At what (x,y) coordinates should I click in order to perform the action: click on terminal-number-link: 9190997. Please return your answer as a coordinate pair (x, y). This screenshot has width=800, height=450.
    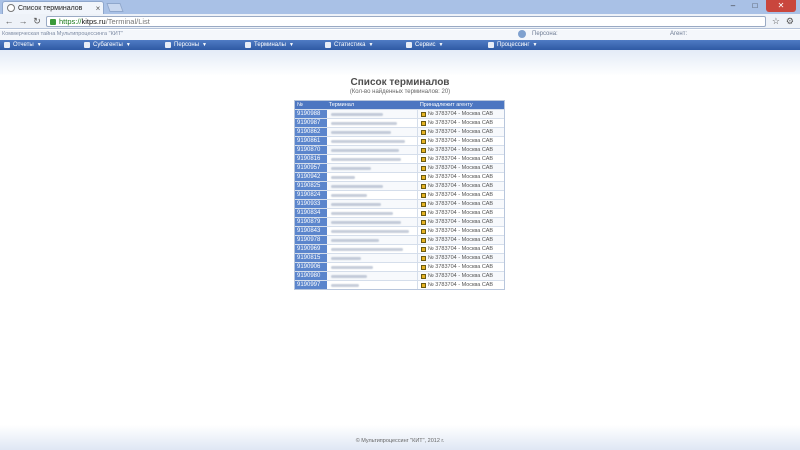
    Looking at the image, I should click on (311, 285).